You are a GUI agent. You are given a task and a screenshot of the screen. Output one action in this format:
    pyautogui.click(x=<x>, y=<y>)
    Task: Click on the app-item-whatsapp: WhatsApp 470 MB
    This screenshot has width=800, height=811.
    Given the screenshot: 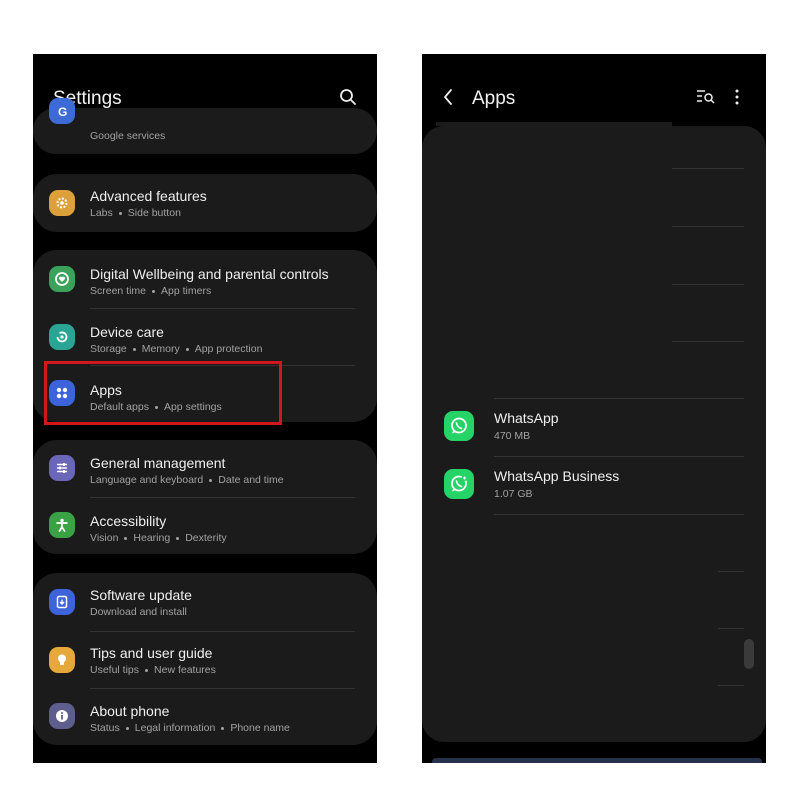 What is the action you would take?
    pyautogui.click(x=594, y=427)
    